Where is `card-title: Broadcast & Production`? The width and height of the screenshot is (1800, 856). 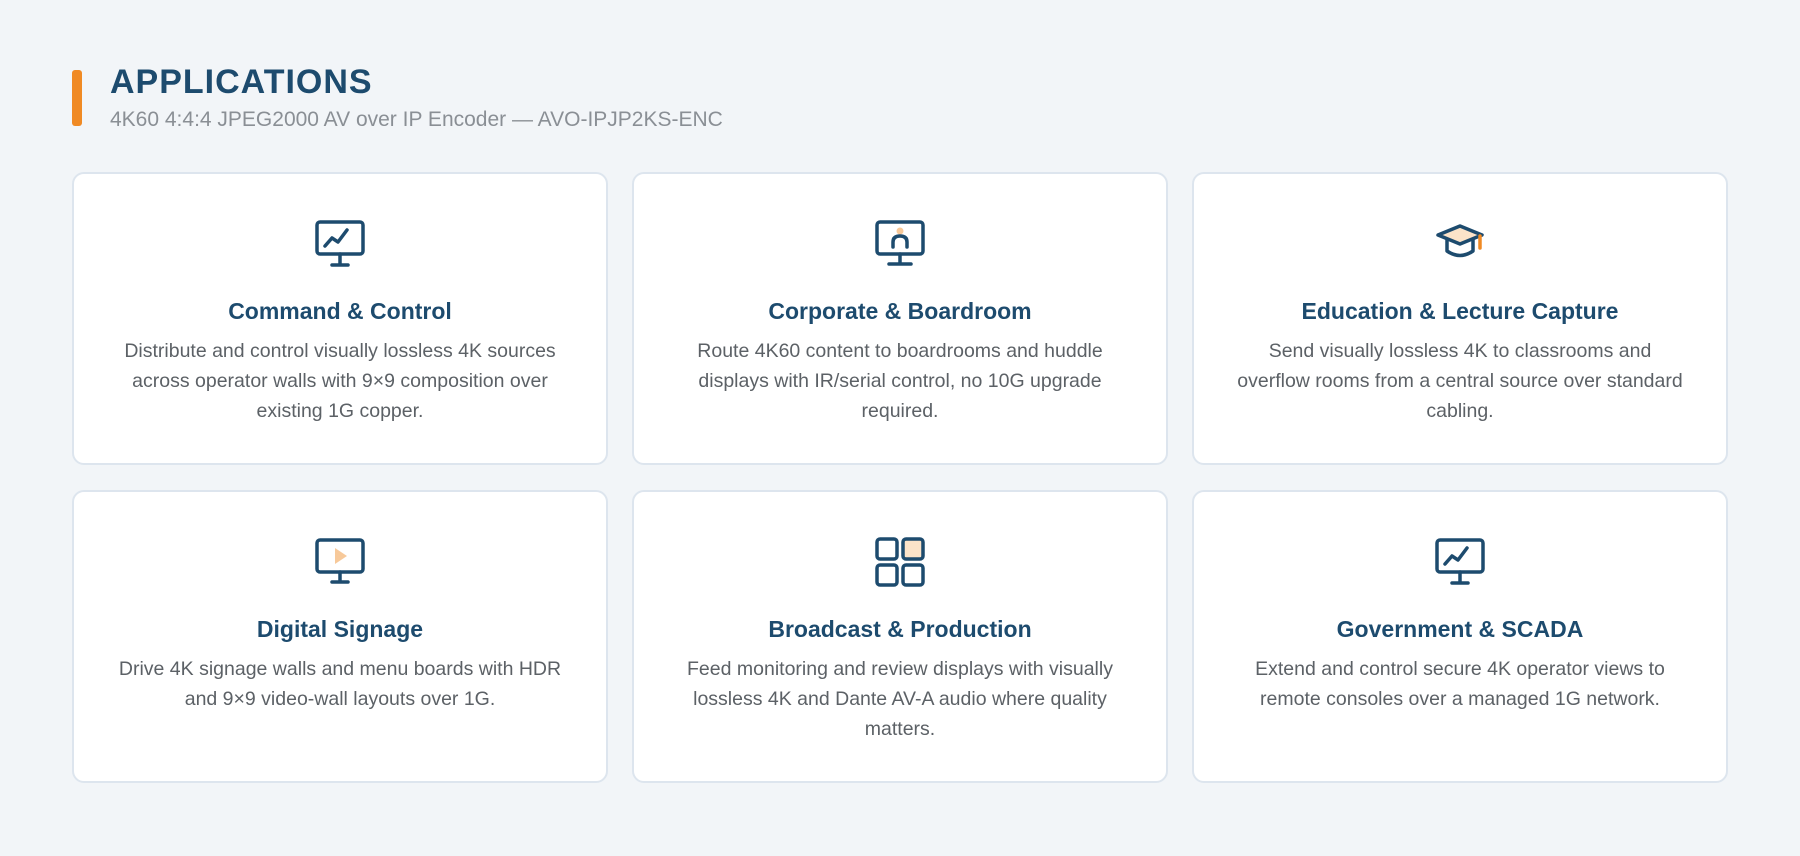
card-title: Broadcast & Production is located at coordinates (900, 629).